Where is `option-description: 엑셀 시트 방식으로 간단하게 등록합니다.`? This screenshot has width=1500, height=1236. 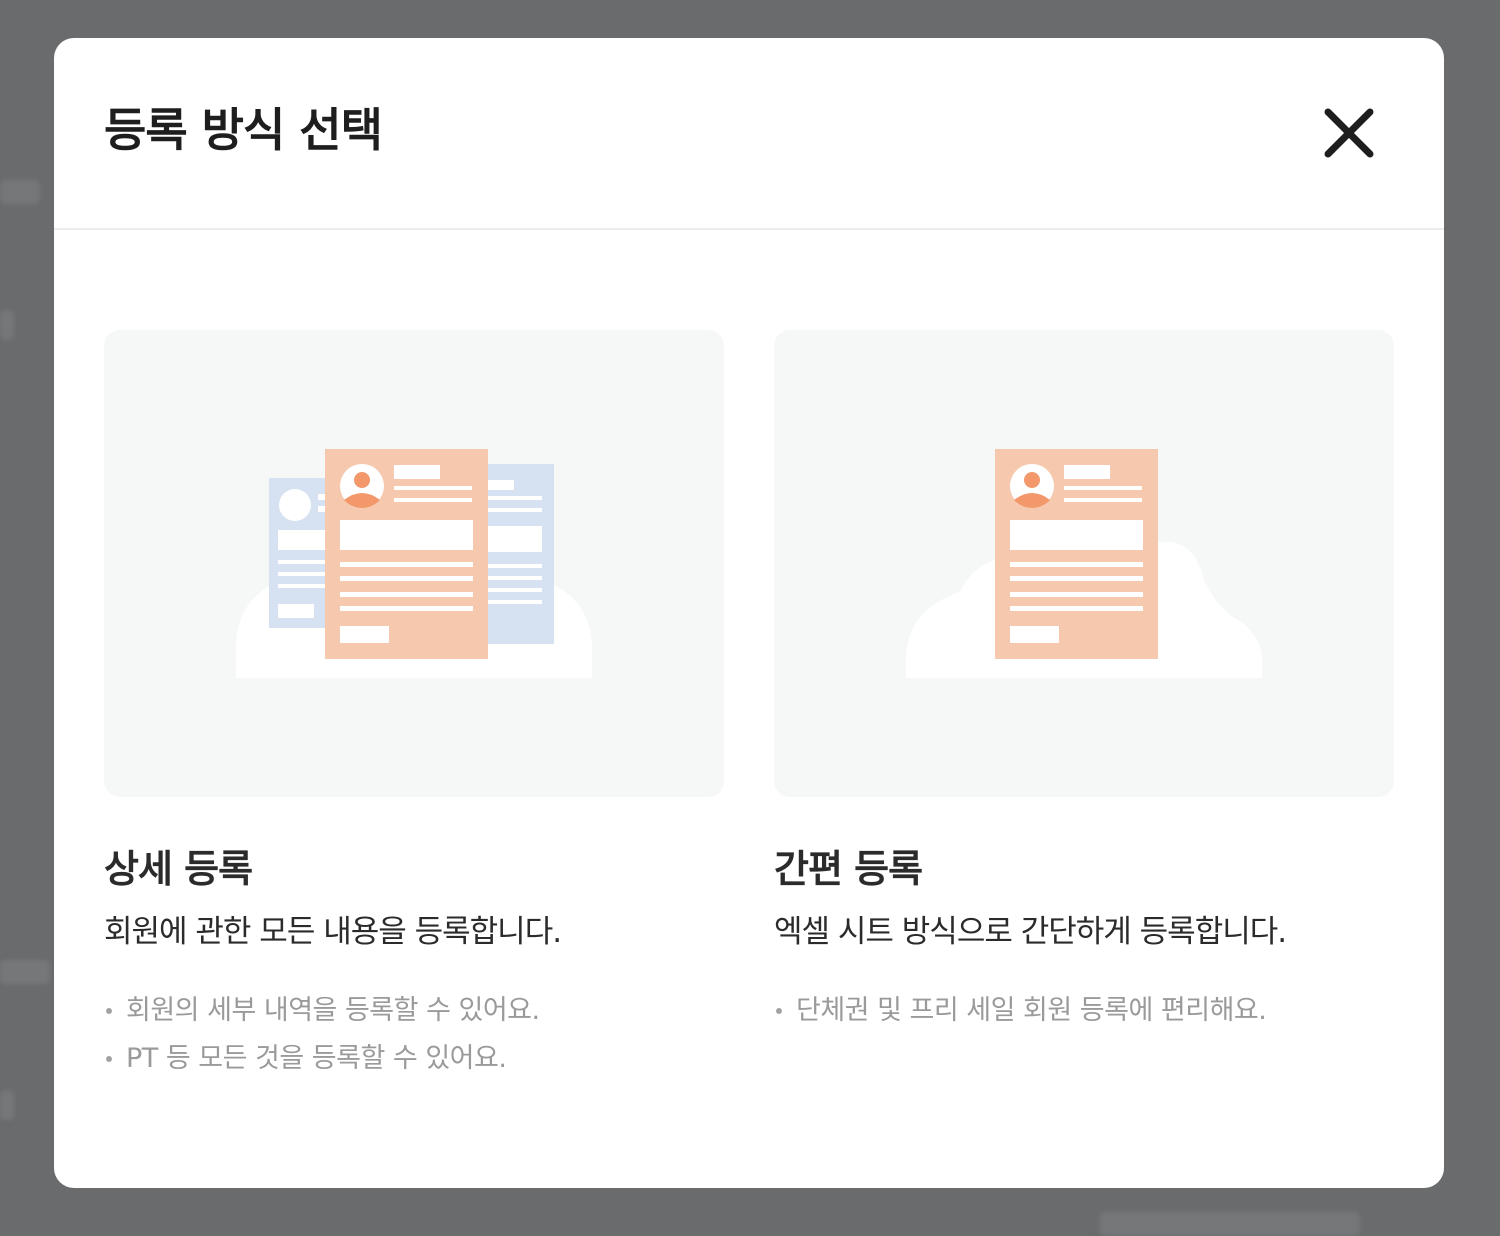 option-description: 엑셀 시트 방식으로 간단하게 등록합니다. is located at coordinates (1030, 932).